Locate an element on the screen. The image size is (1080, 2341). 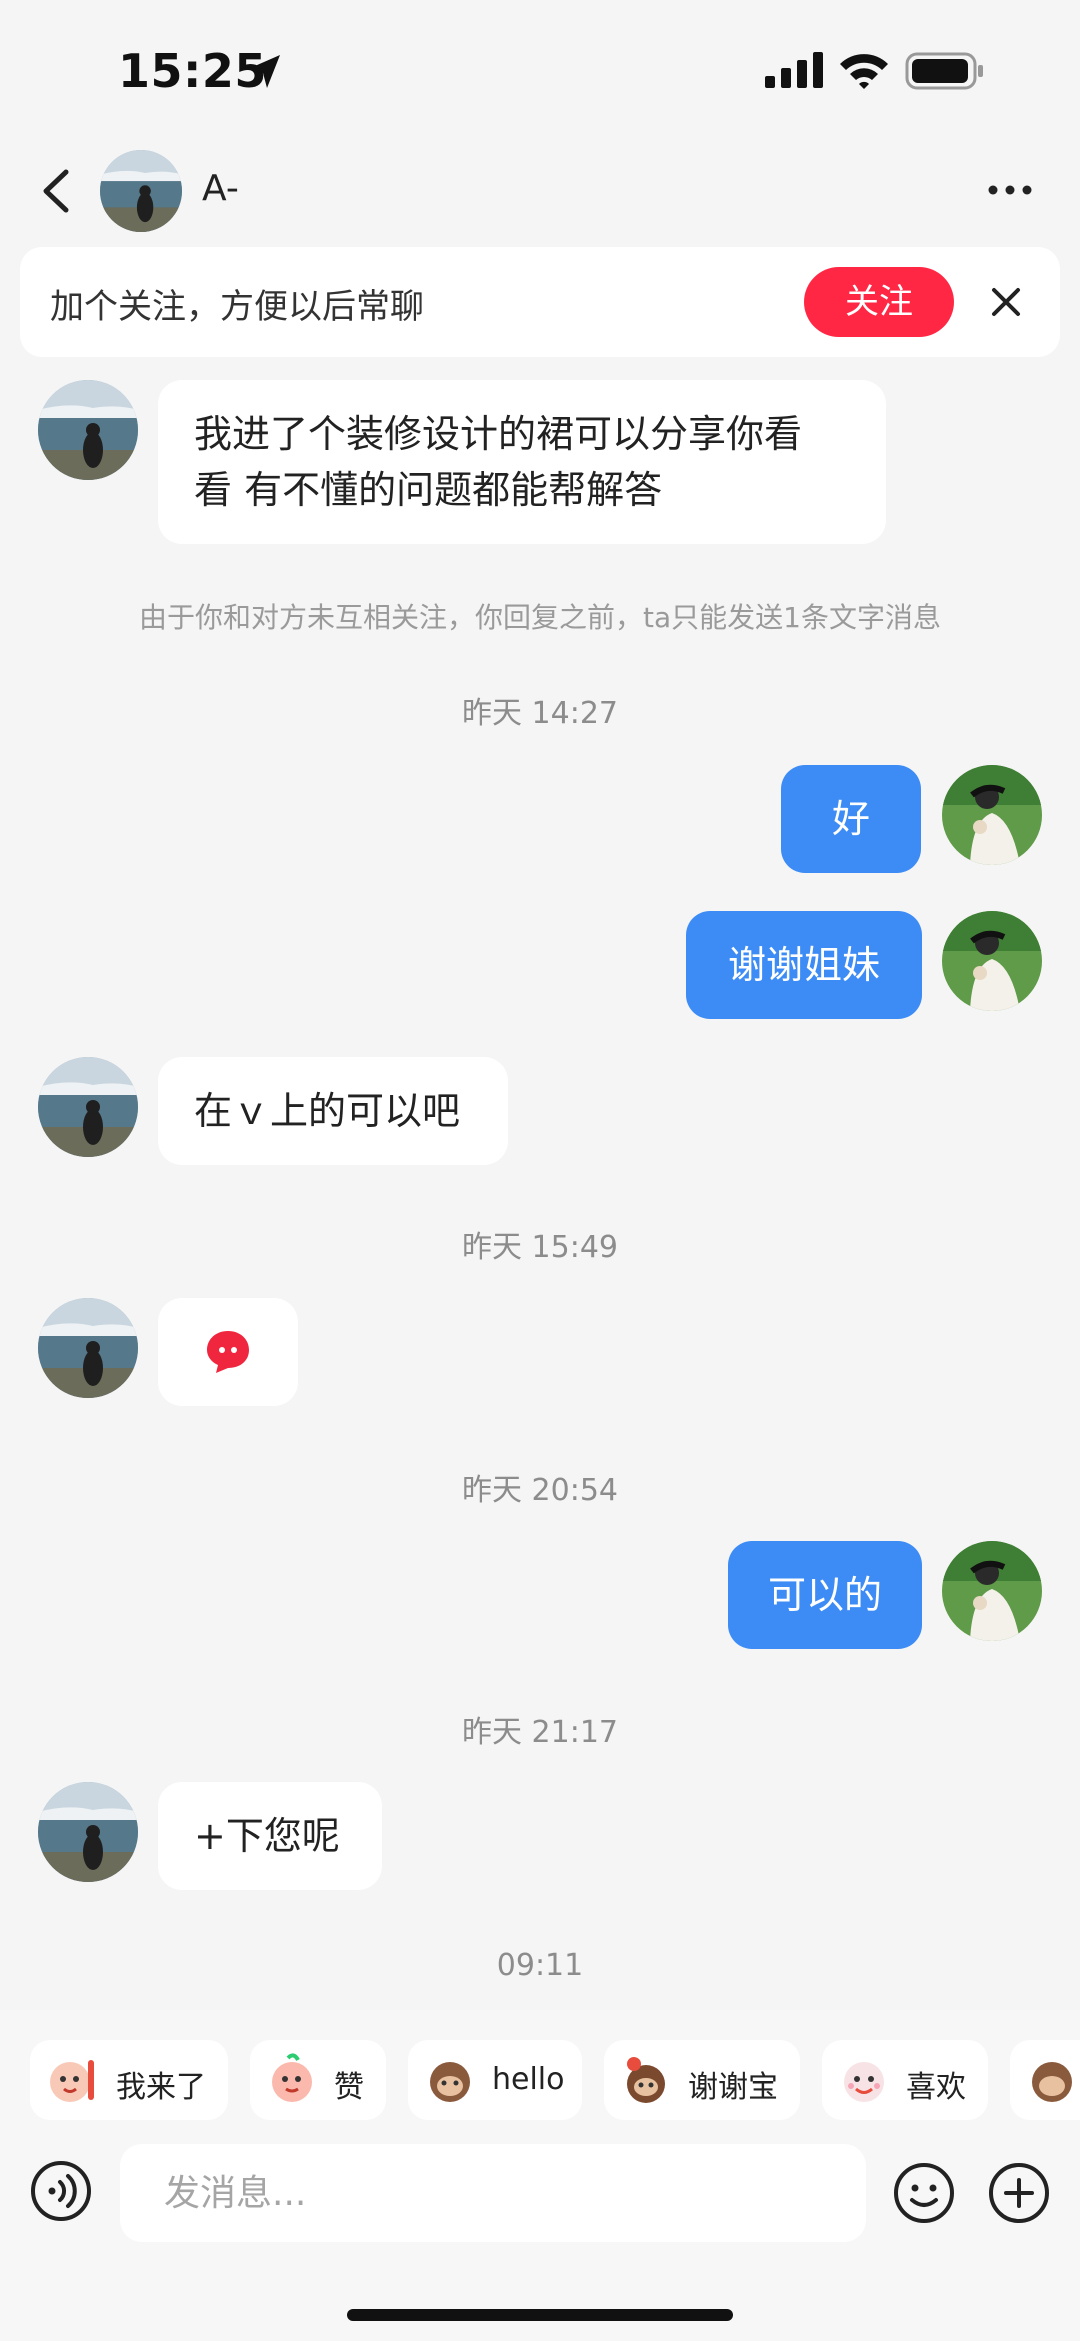
more-icon is located at coordinates (1010, 190).